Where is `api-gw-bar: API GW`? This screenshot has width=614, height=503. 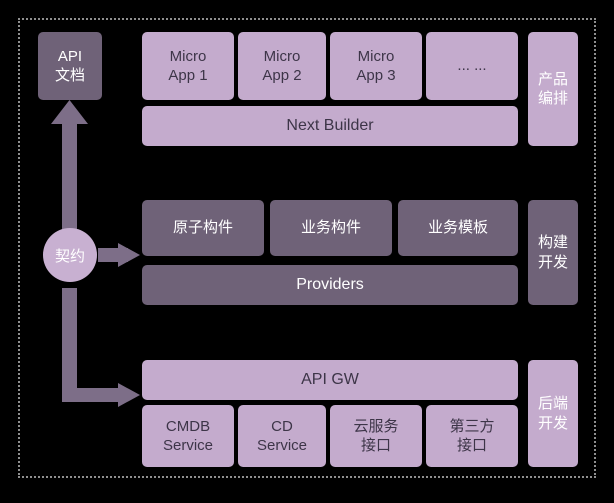
api-gw-bar: API GW is located at coordinates (330, 380).